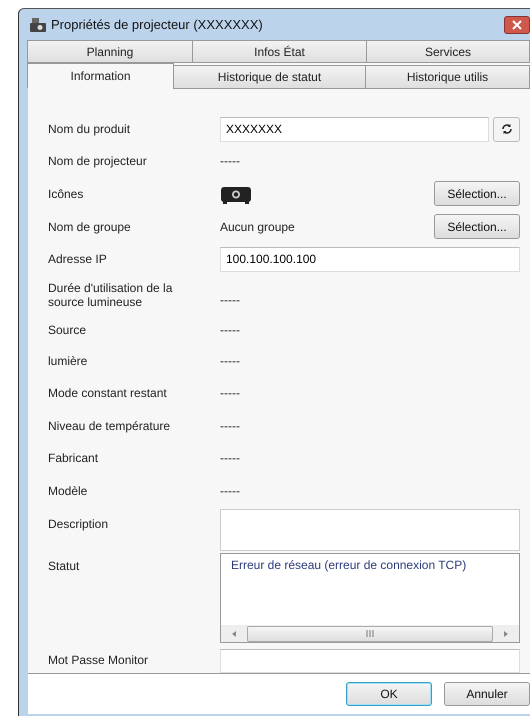 The height and width of the screenshot is (724, 530). Describe the element at coordinates (68, 491) in the screenshot. I see `field-label: Modèle` at that location.